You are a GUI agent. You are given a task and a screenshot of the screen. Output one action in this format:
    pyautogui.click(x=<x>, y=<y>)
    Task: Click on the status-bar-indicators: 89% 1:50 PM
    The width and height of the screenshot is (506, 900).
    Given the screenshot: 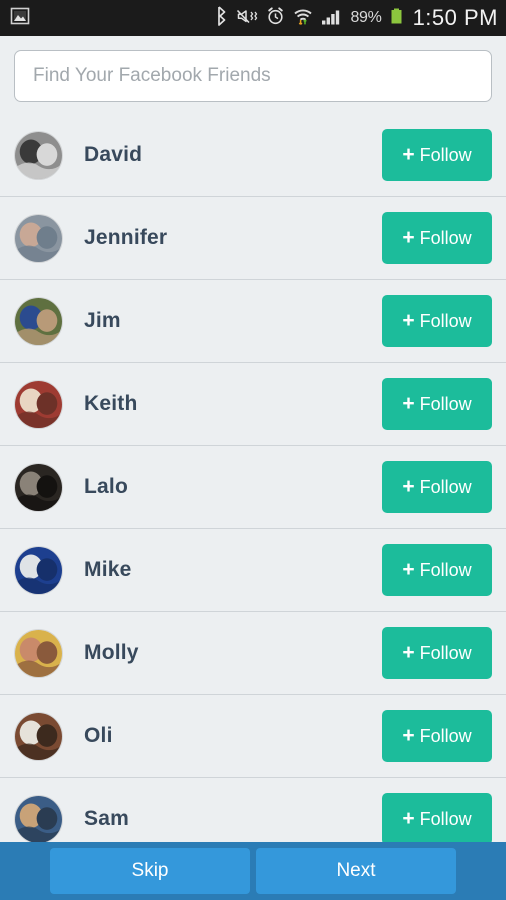 What is the action you would take?
    pyautogui.click(x=356, y=18)
    